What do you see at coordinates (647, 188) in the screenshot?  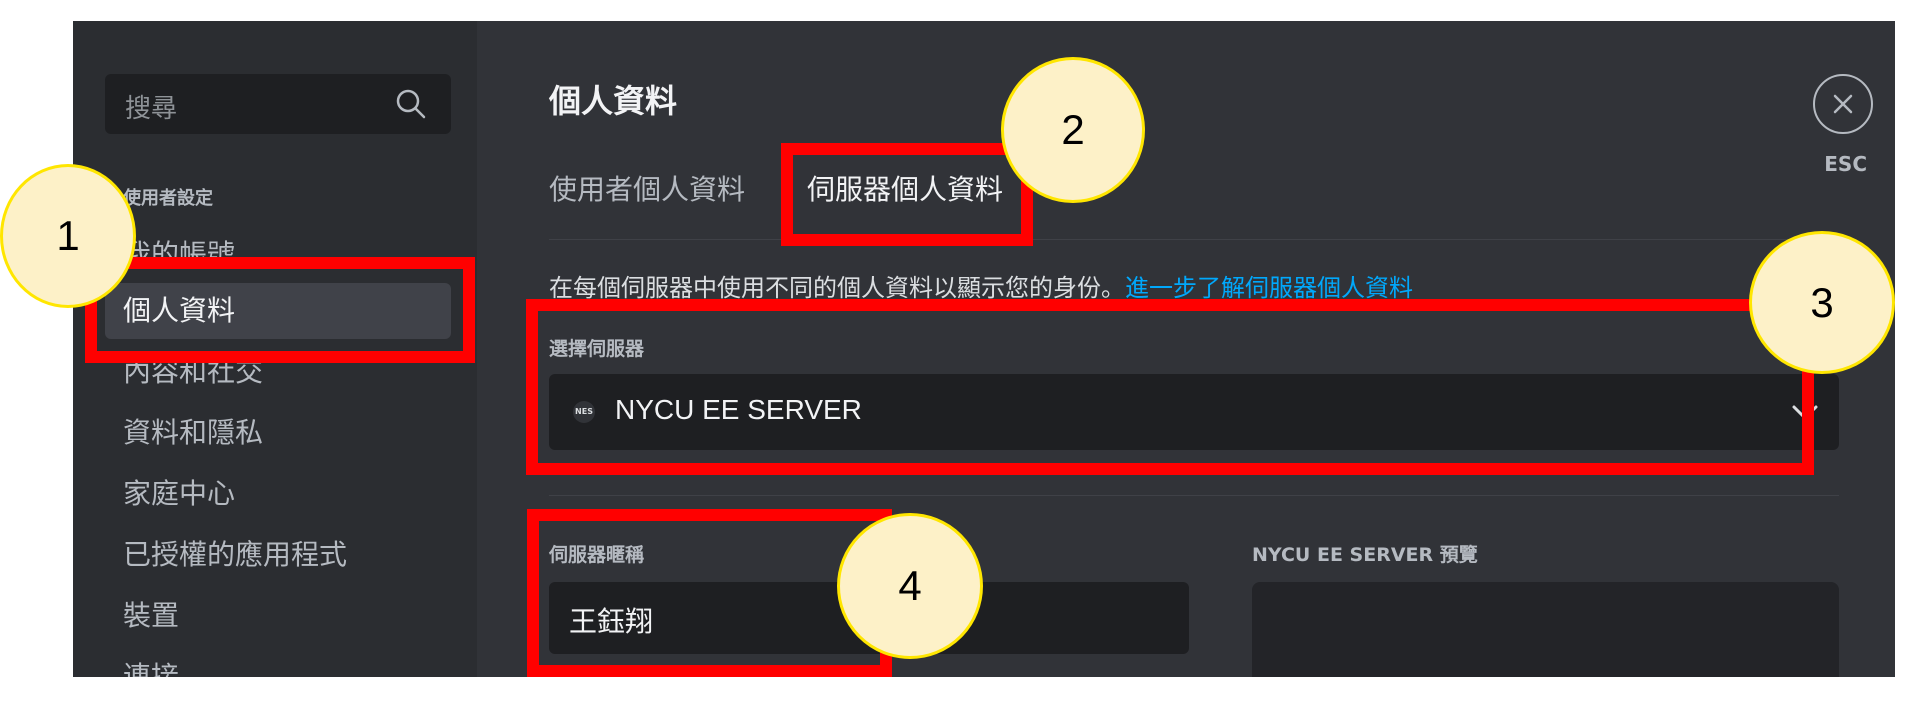 I see `tab-user-profile: 使用者個人資料` at bounding box center [647, 188].